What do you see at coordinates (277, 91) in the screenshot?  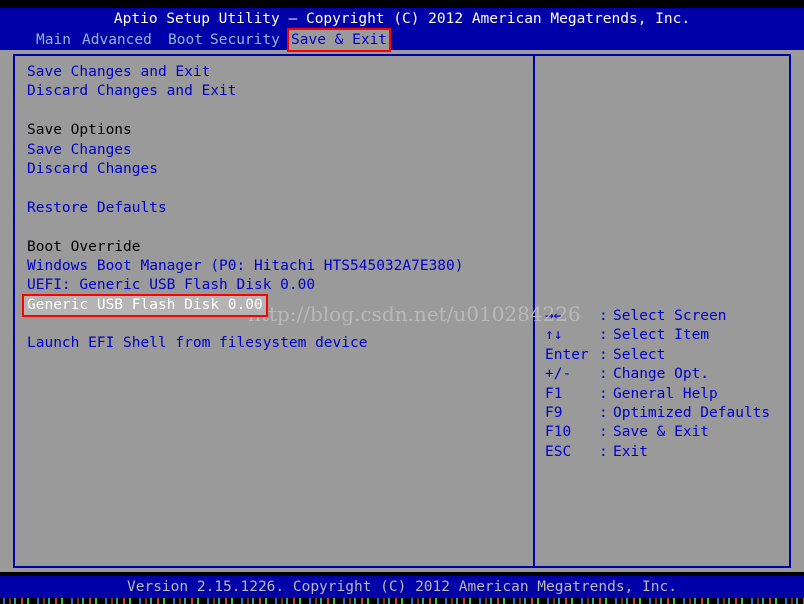 I see `option-item: Discard Changes and Exit` at bounding box center [277, 91].